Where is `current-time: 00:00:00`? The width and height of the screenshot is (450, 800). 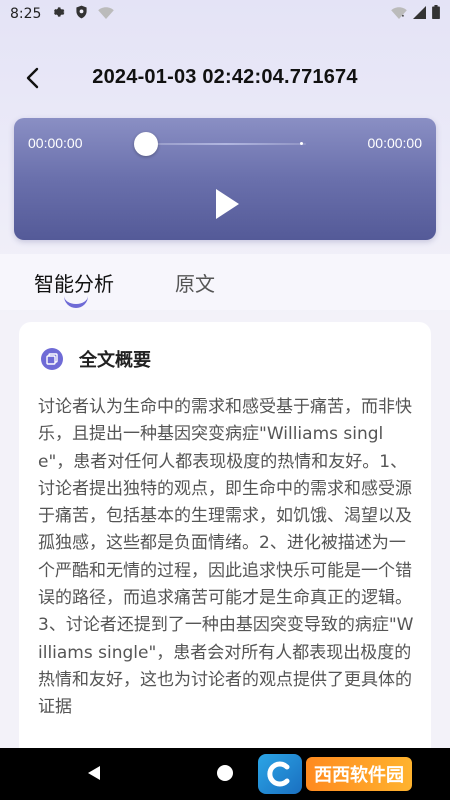 current-time: 00:00:00 is located at coordinates (55, 143).